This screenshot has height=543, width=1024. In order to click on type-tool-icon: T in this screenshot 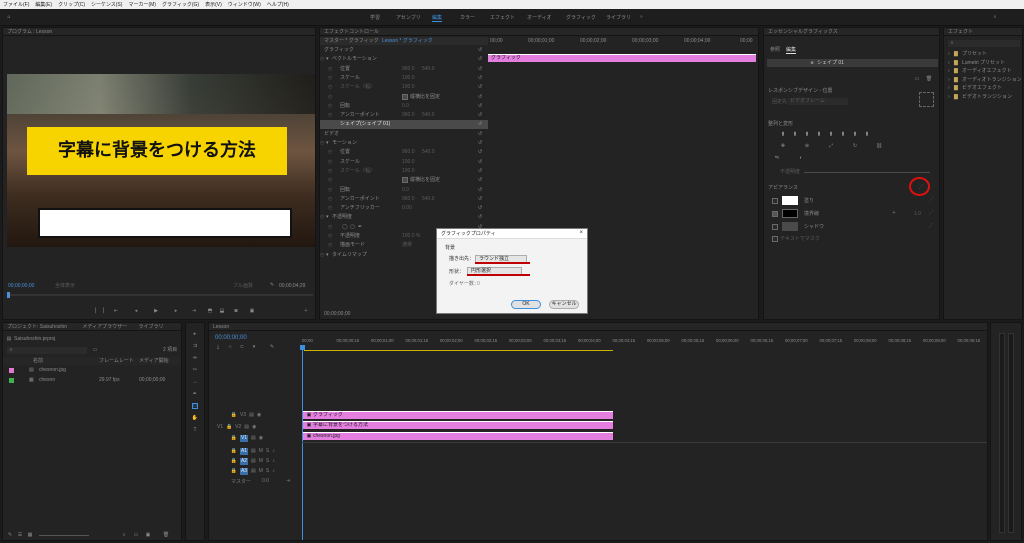, I will do `click(195, 430)`.